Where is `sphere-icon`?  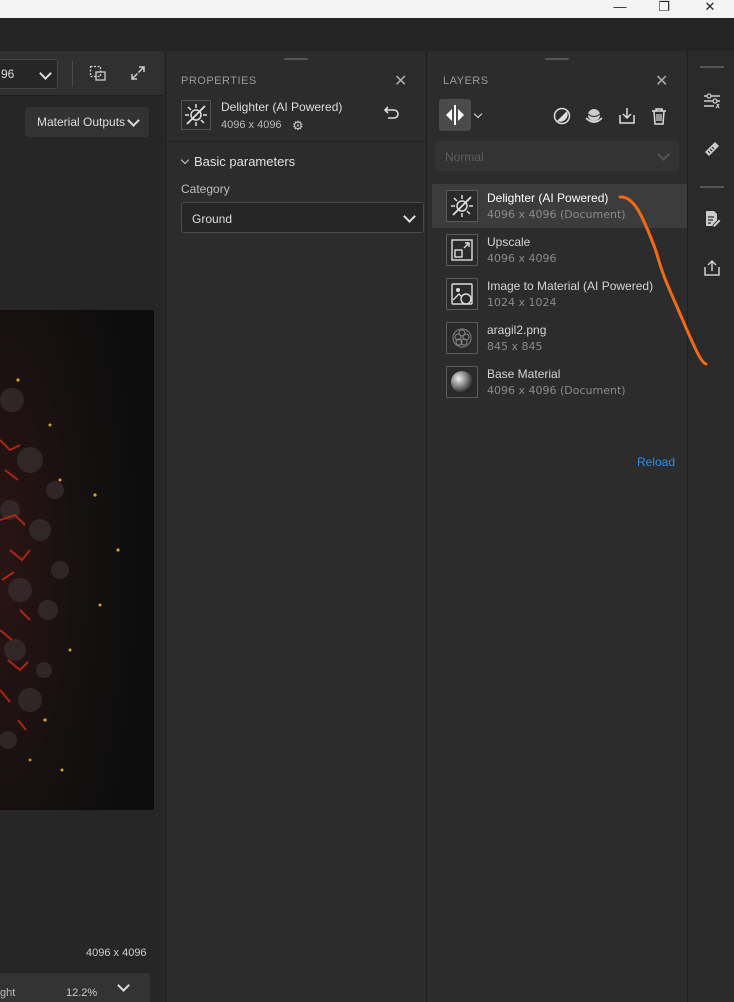
sphere-icon is located at coordinates (462, 382).